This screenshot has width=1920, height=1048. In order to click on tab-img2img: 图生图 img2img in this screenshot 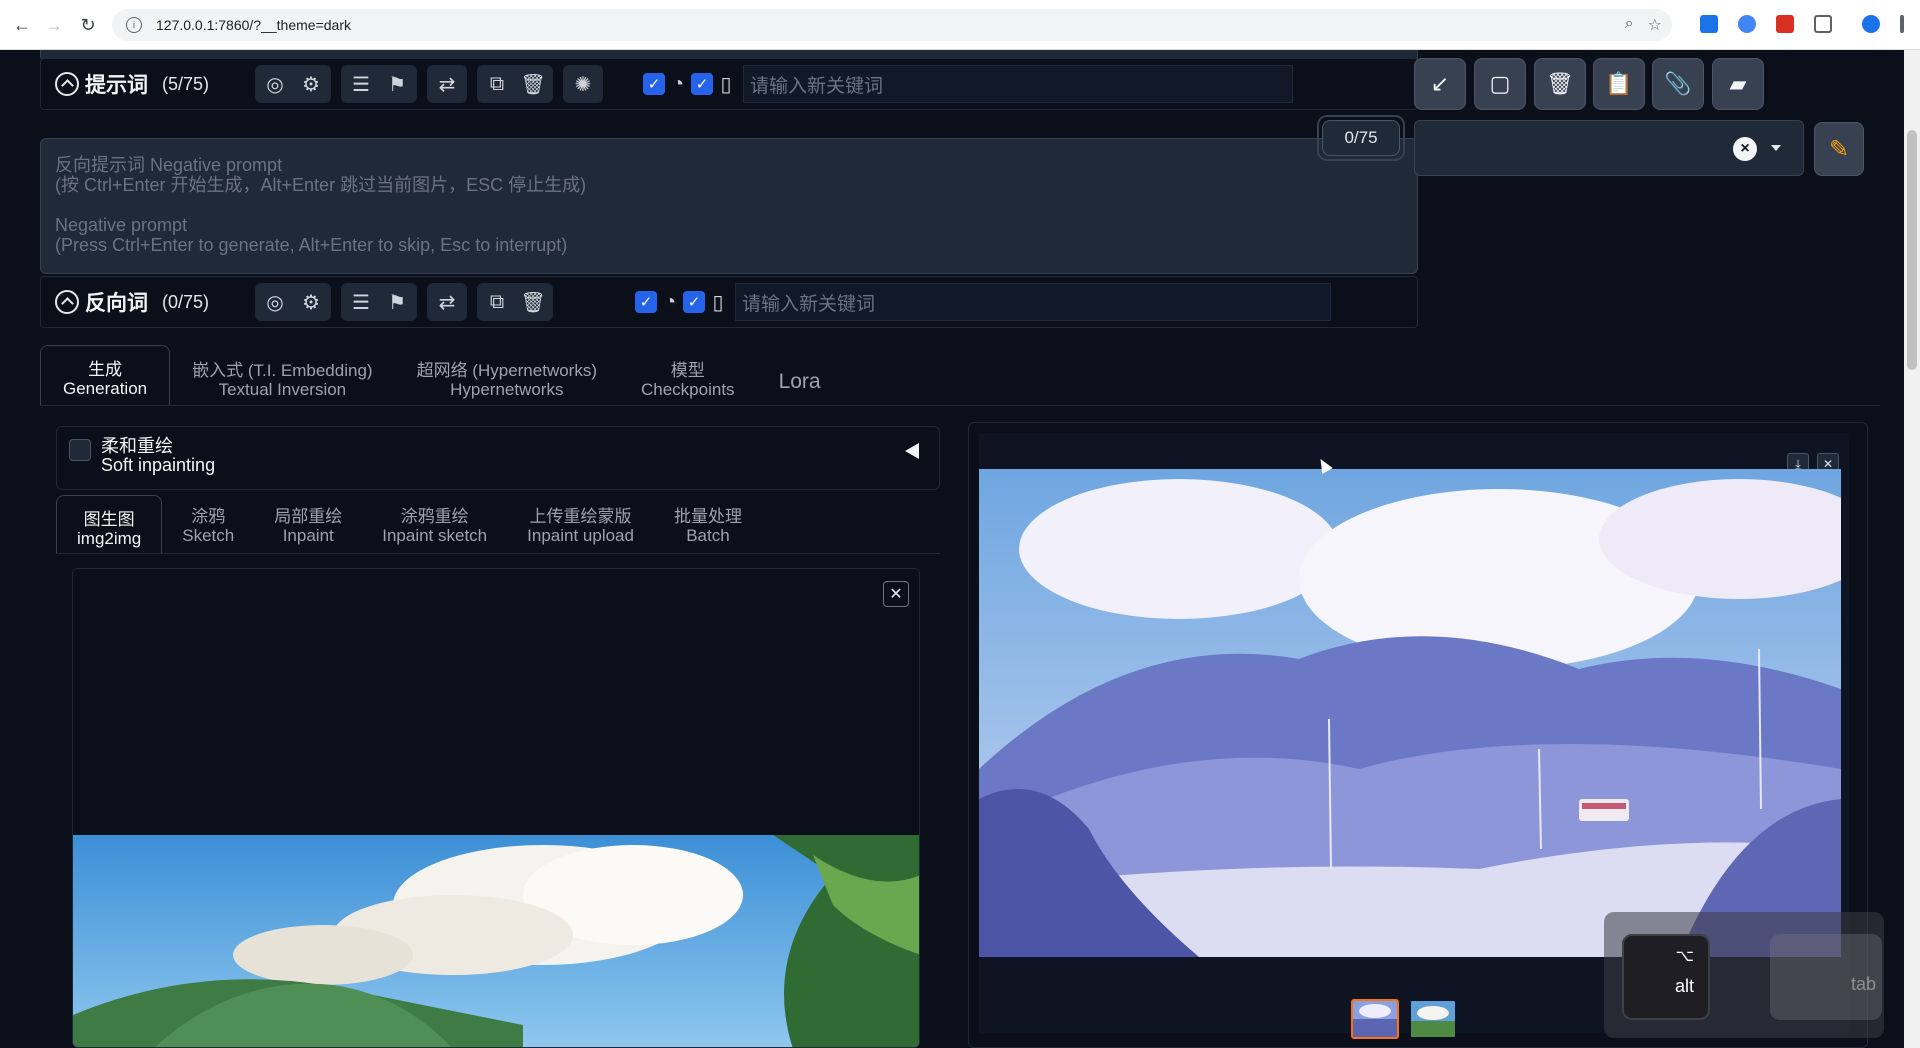, I will do `click(109, 524)`.